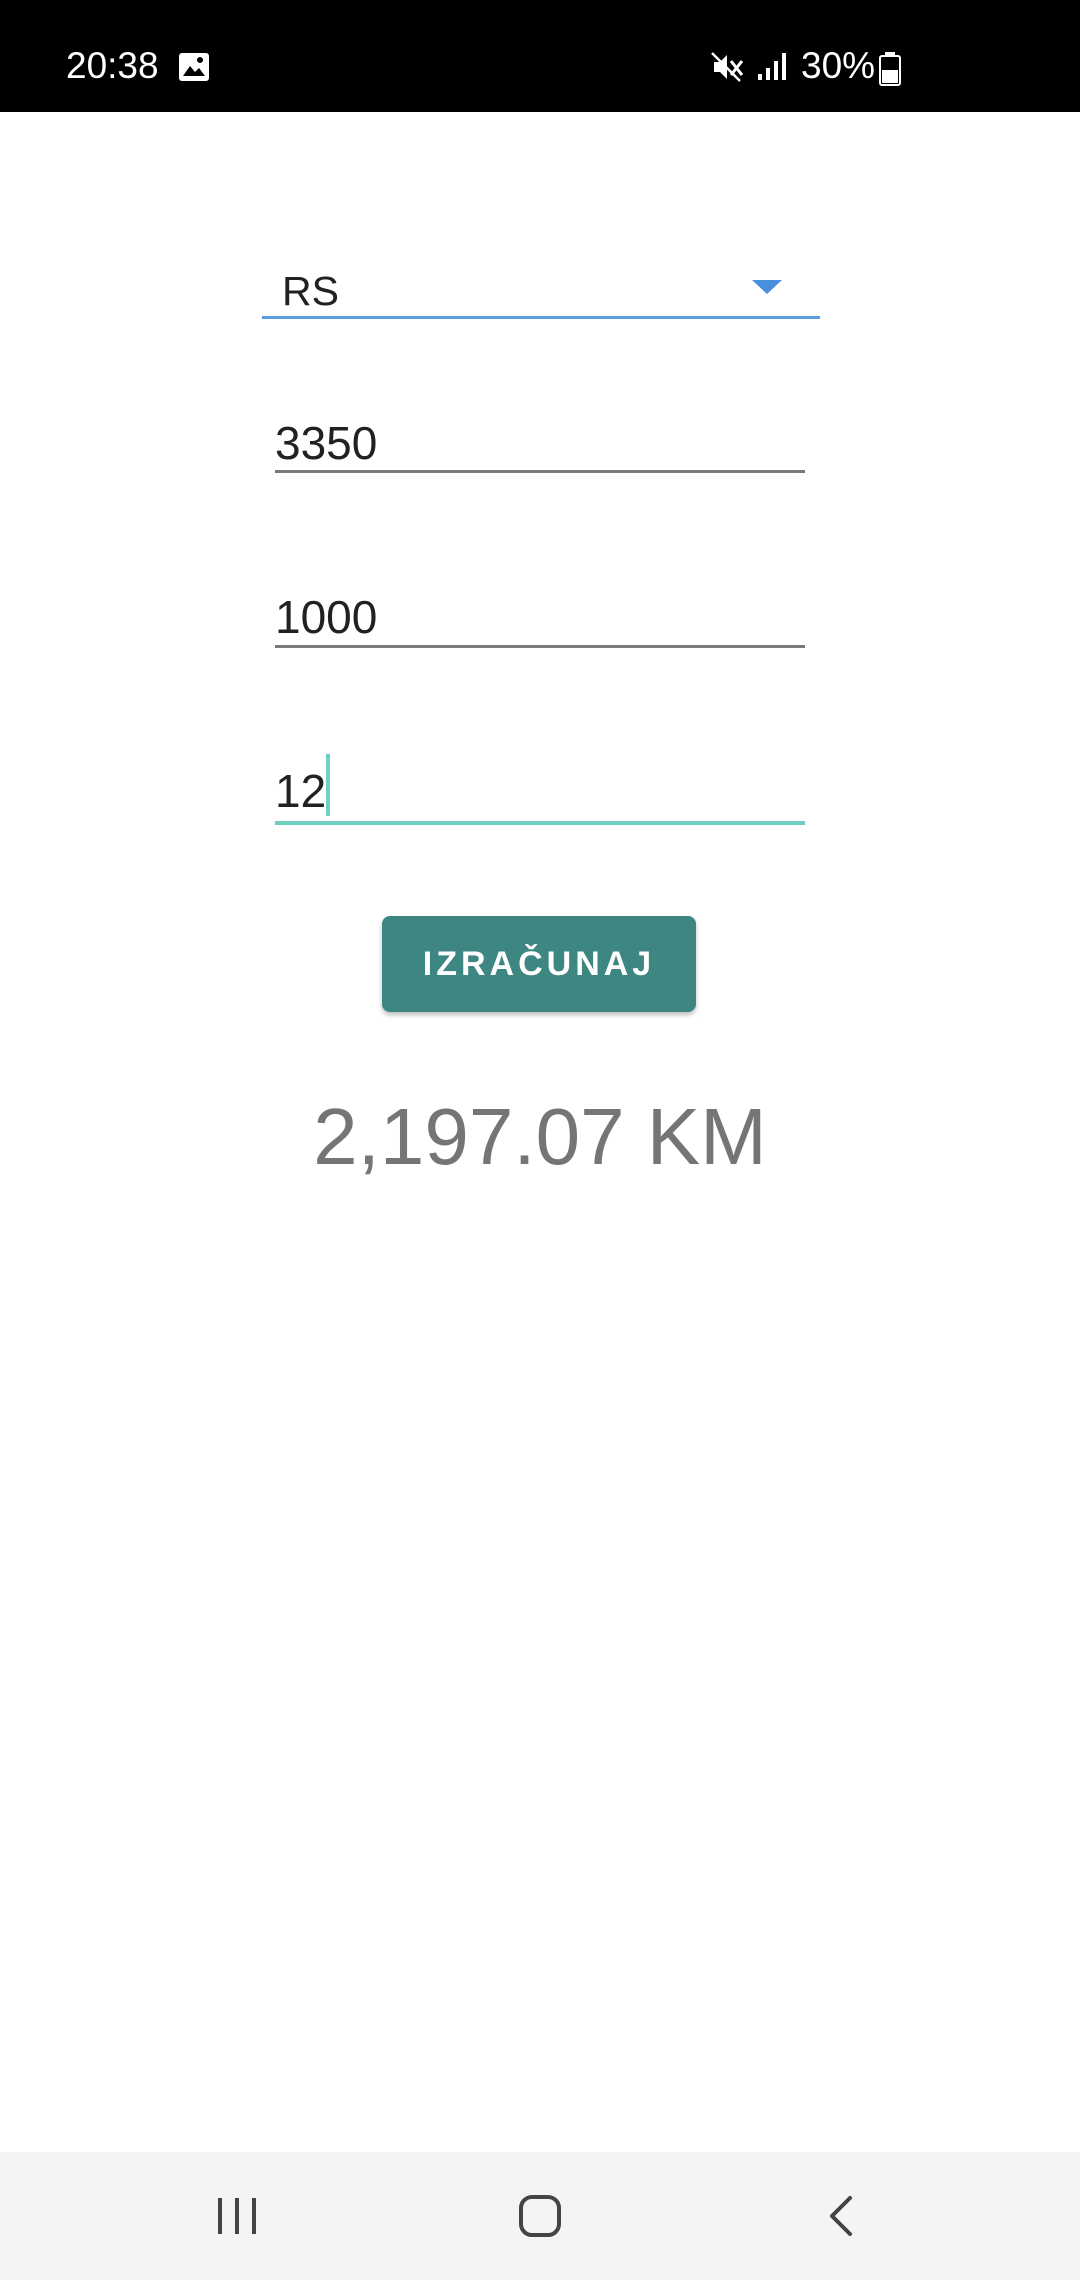 Image resolution: width=1080 pixels, height=2280 pixels. I want to click on status-time: 20:38, so click(112, 65).